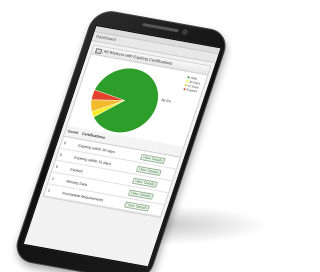 The height and width of the screenshot is (272, 320). What do you see at coordinates (185, 32) in the screenshot?
I see `front-camera` at bounding box center [185, 32].